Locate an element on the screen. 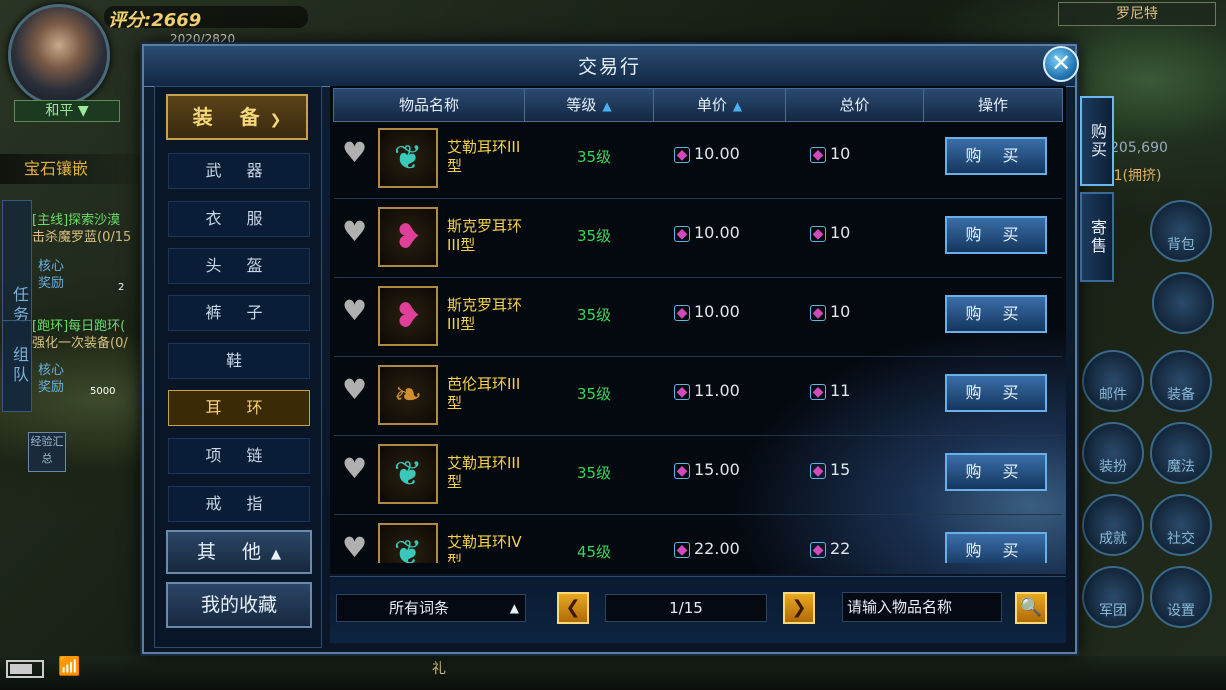  subcategory-helmet: 头 盔 is located at coordinates (239, 266).